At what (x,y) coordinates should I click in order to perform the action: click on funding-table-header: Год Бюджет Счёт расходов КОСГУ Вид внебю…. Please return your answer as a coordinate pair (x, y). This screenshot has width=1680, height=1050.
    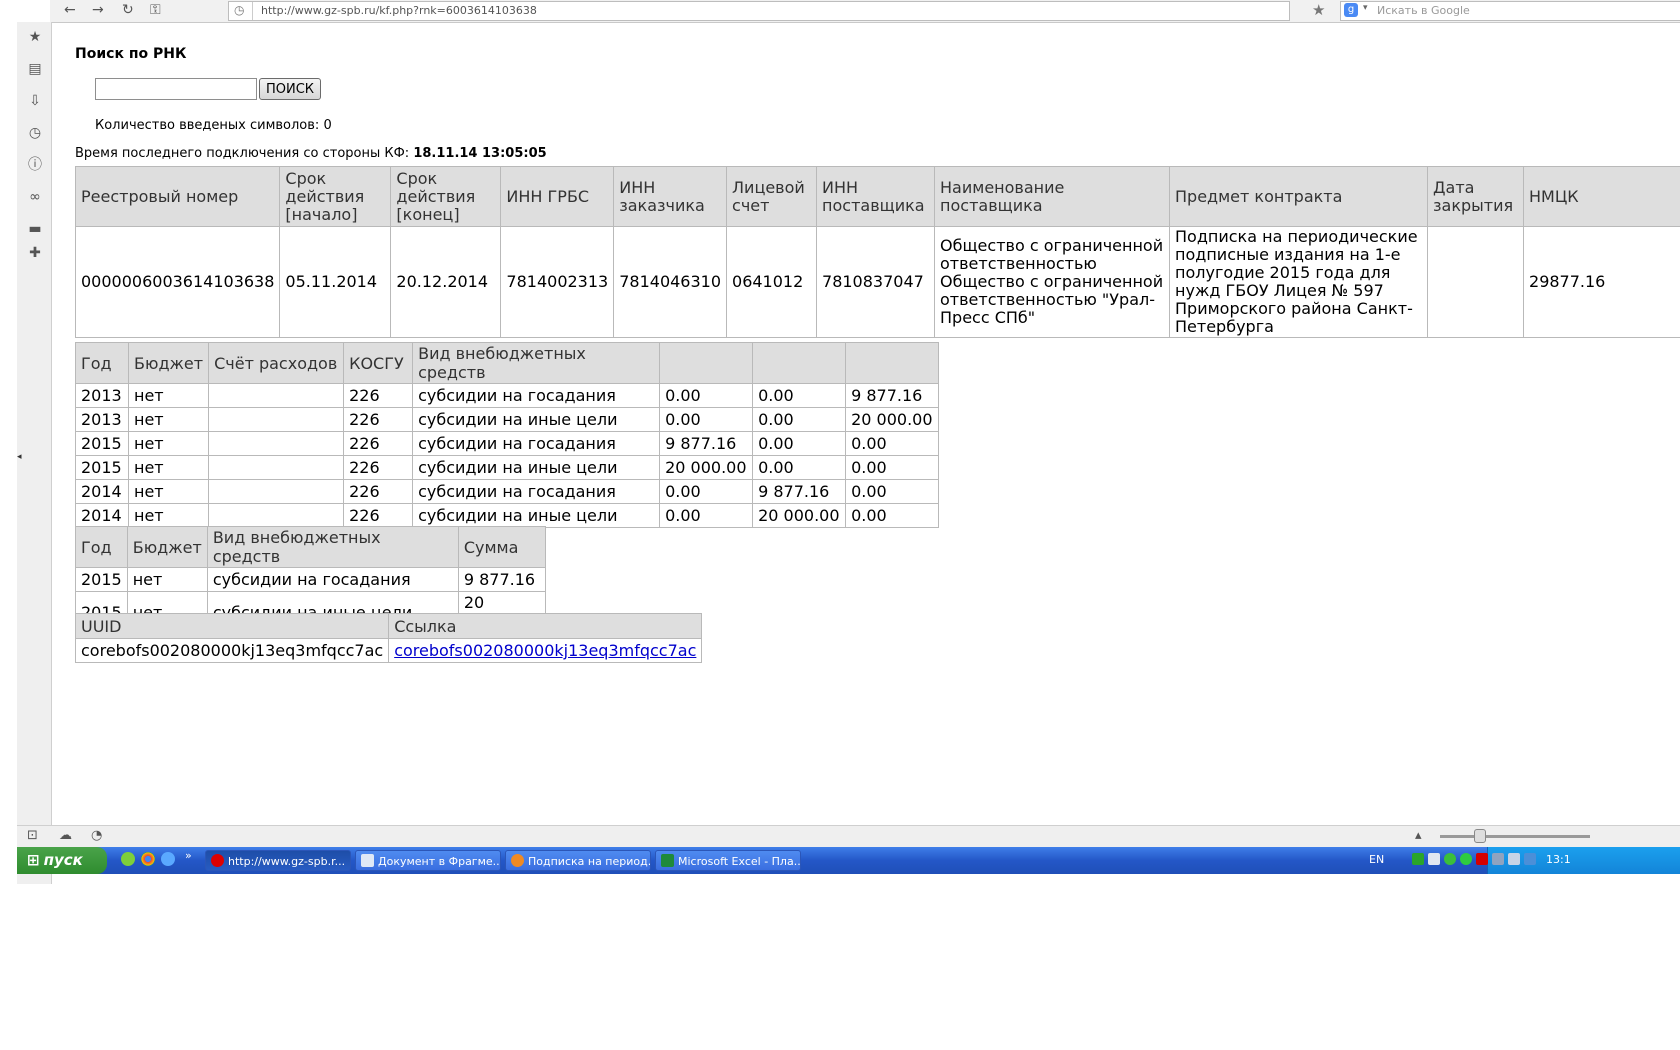
    Looking at the image, I should click on (507, 363).